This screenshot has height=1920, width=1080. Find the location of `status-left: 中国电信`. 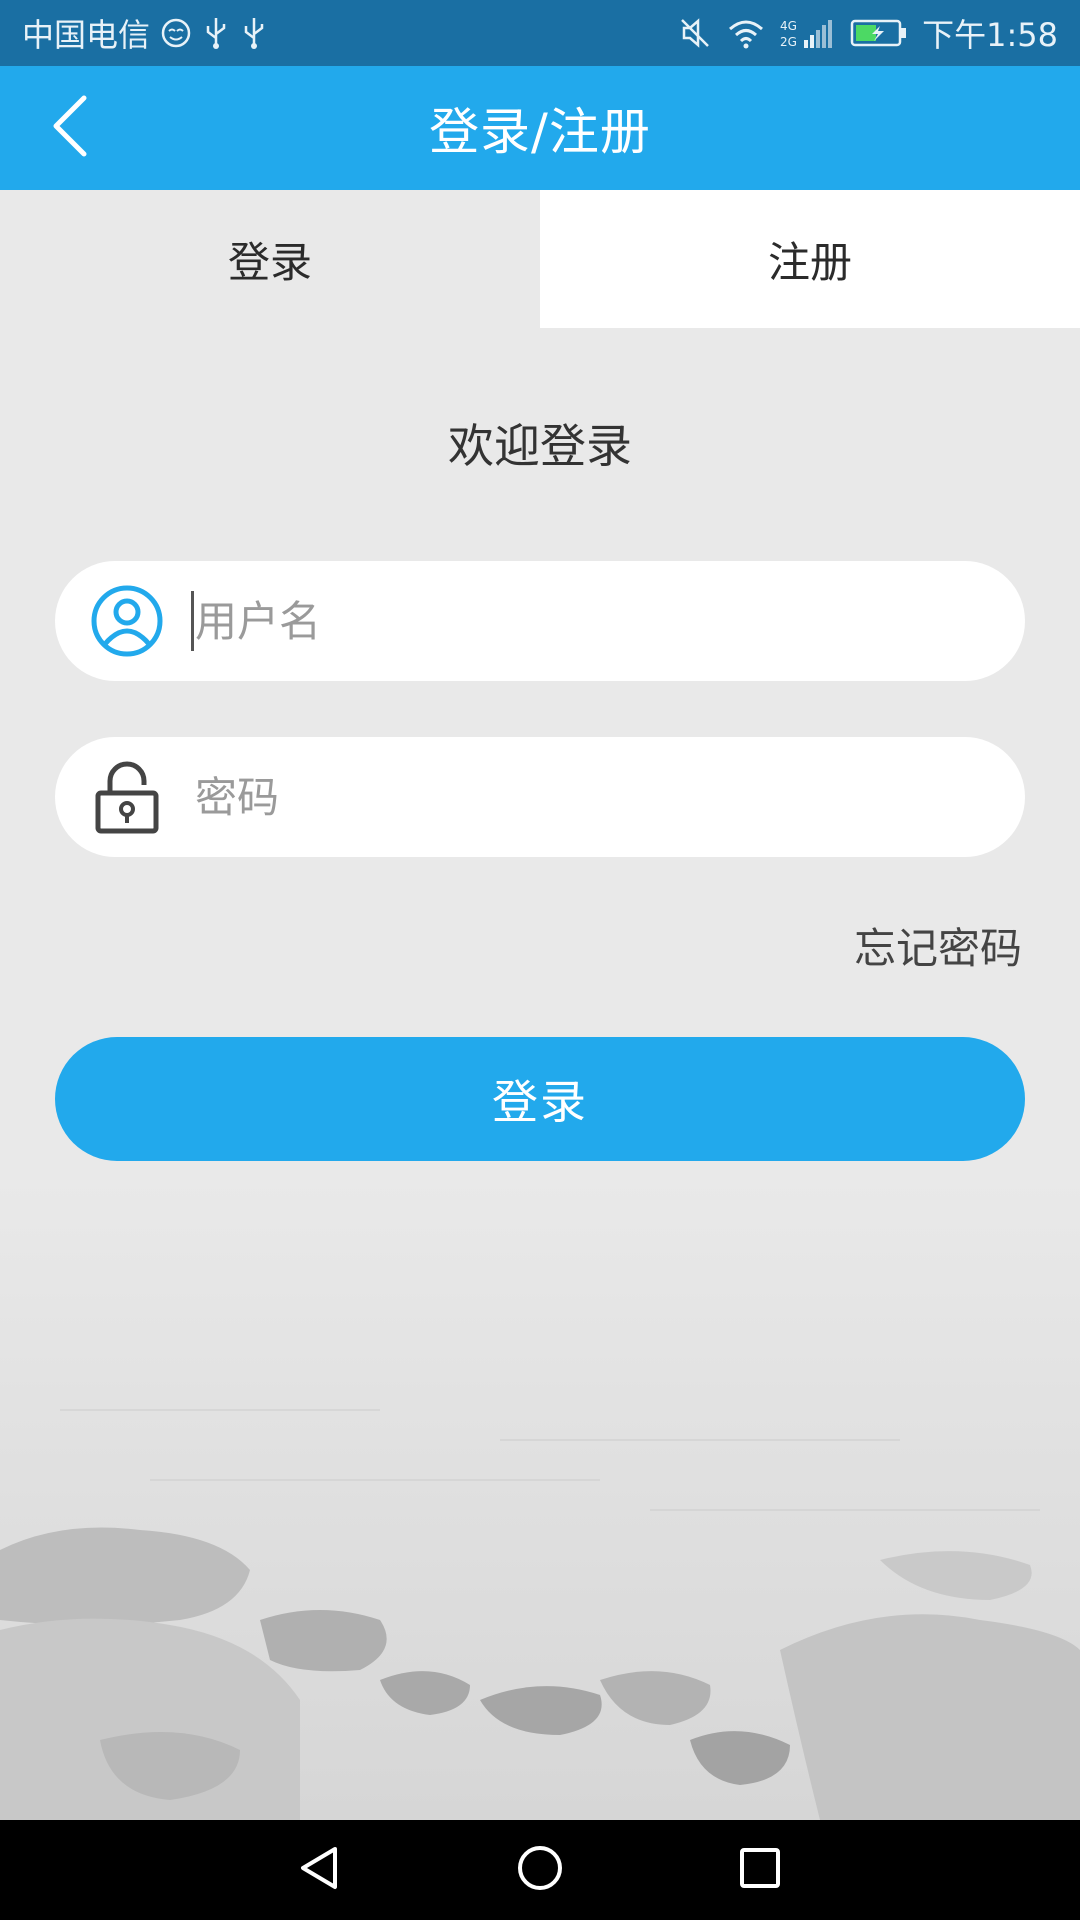

status-left: 中国电信 is located at coordinates (145, 33).